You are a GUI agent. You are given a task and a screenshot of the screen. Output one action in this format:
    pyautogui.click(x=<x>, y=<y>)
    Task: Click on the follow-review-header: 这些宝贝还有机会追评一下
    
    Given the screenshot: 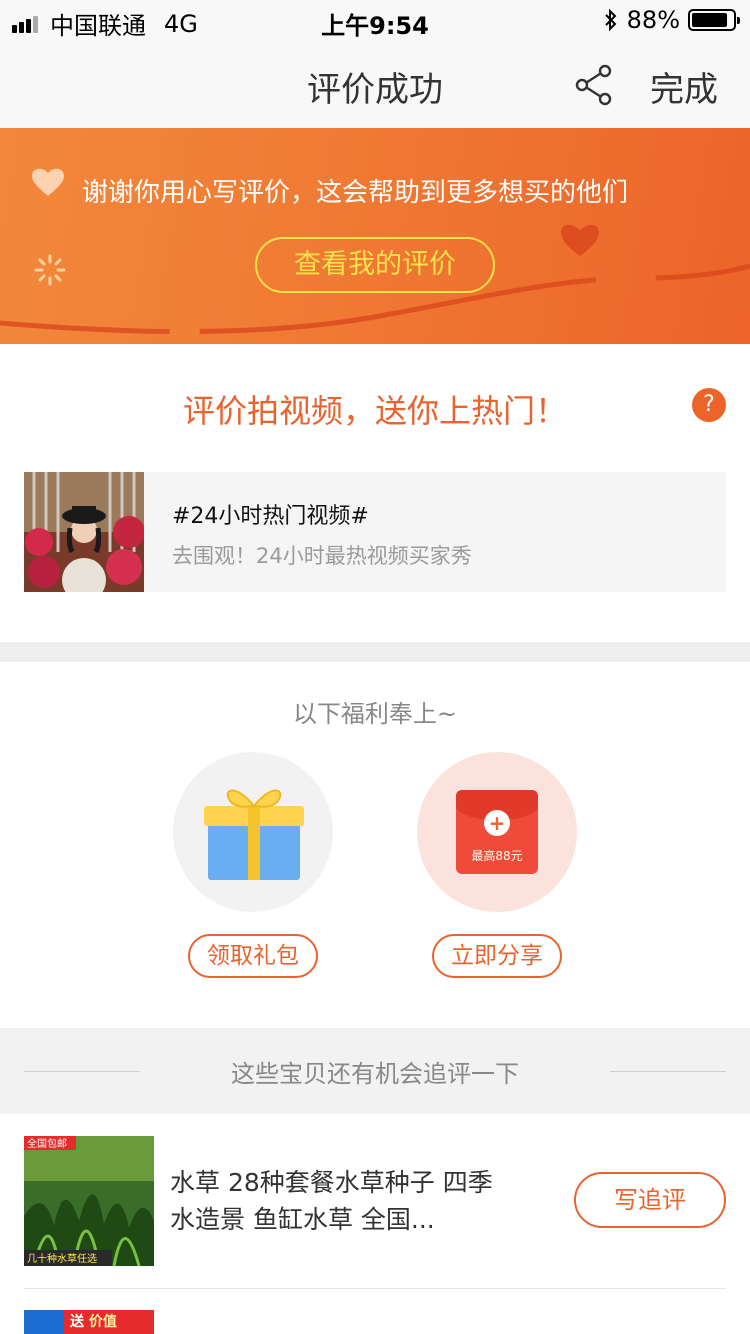 What is the action you would take?
    pyautogui.click(x=375, y=1071)
    